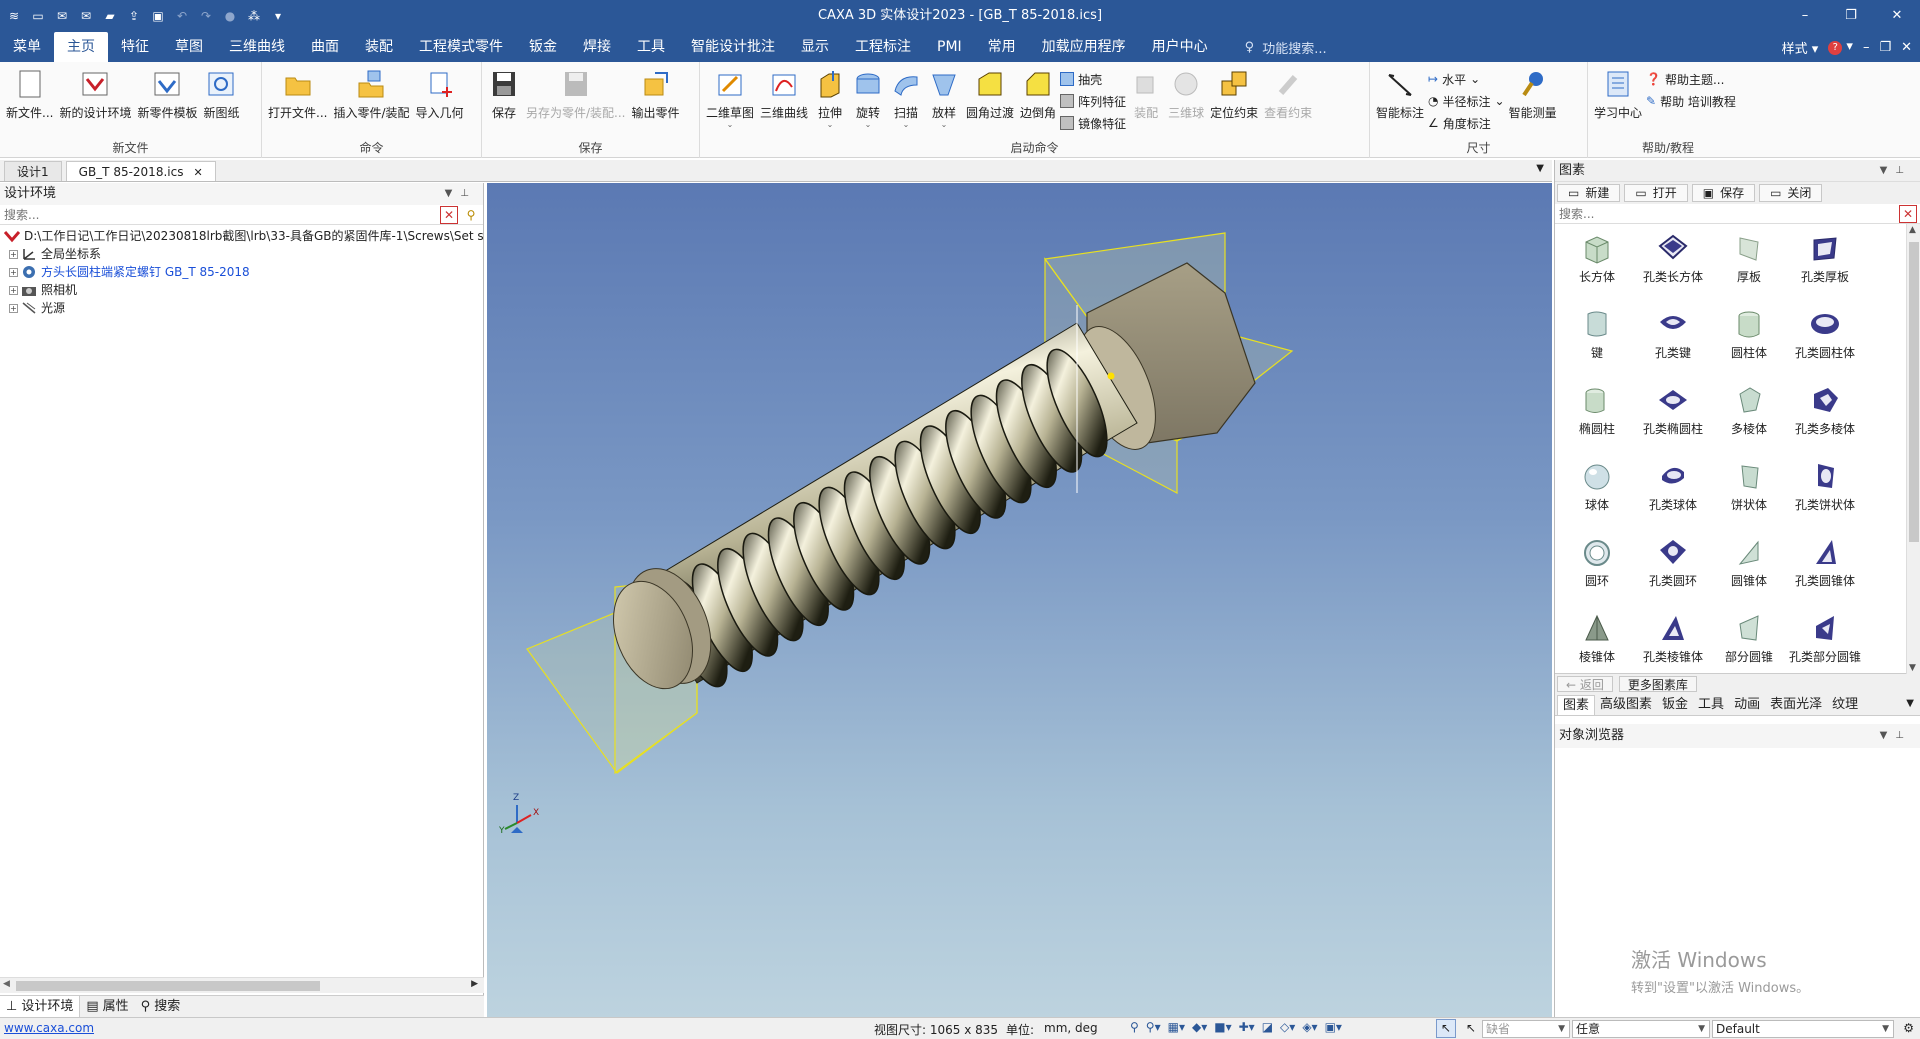 Image resolution: width=1920 pixels, height=1039 pixels. Describe the element at coordinates (107, 1007) in the screenshot. I see `tab-properties: ▤ 属性` at that location.